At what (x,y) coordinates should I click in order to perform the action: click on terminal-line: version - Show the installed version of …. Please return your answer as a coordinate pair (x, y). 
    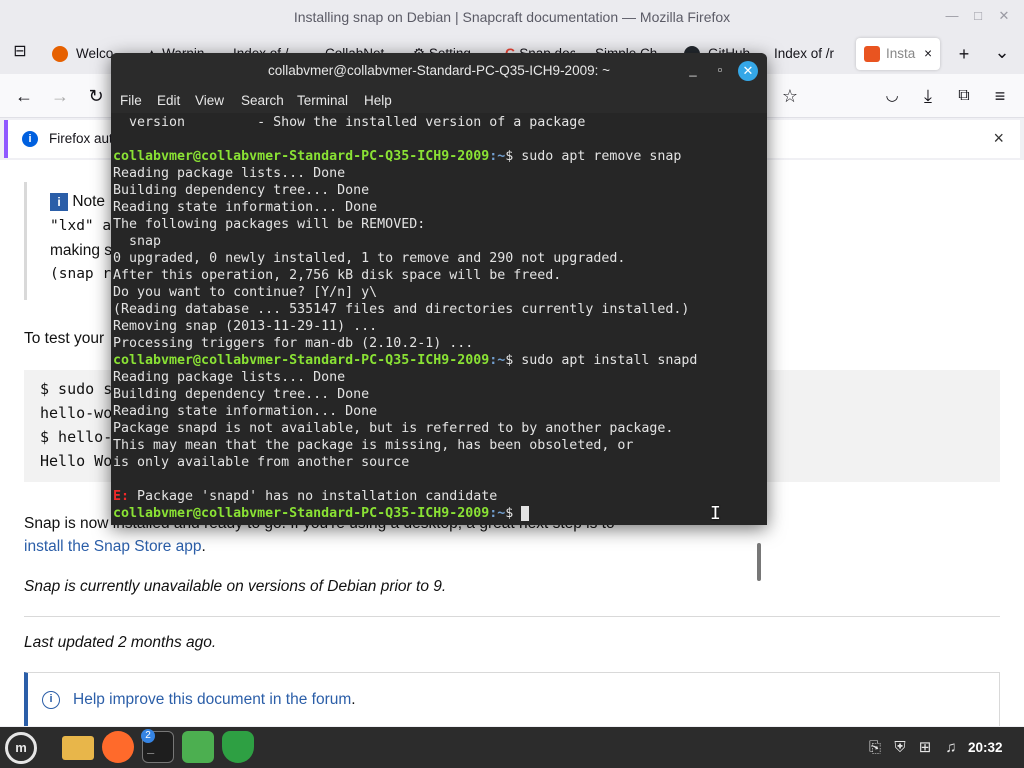
    Looking at the image, I should click on (349, 122).